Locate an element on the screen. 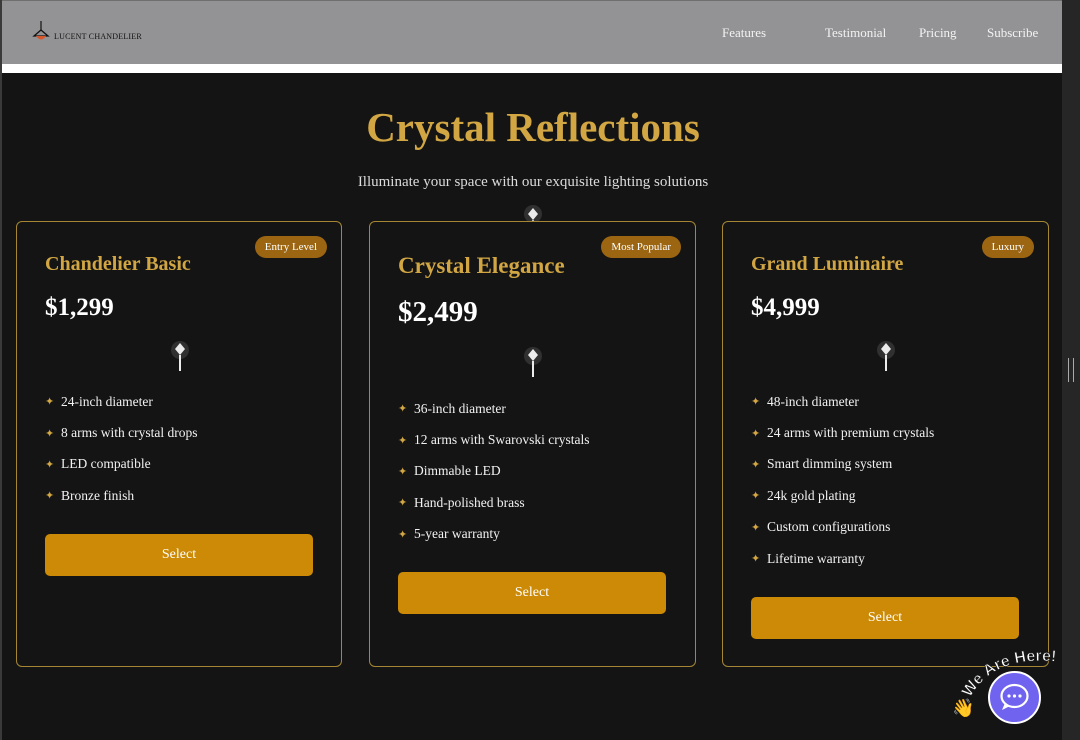 This screenshot has width=1080, height=740. hero-title: Crystal Reflections is located at coordinates (533, 127).